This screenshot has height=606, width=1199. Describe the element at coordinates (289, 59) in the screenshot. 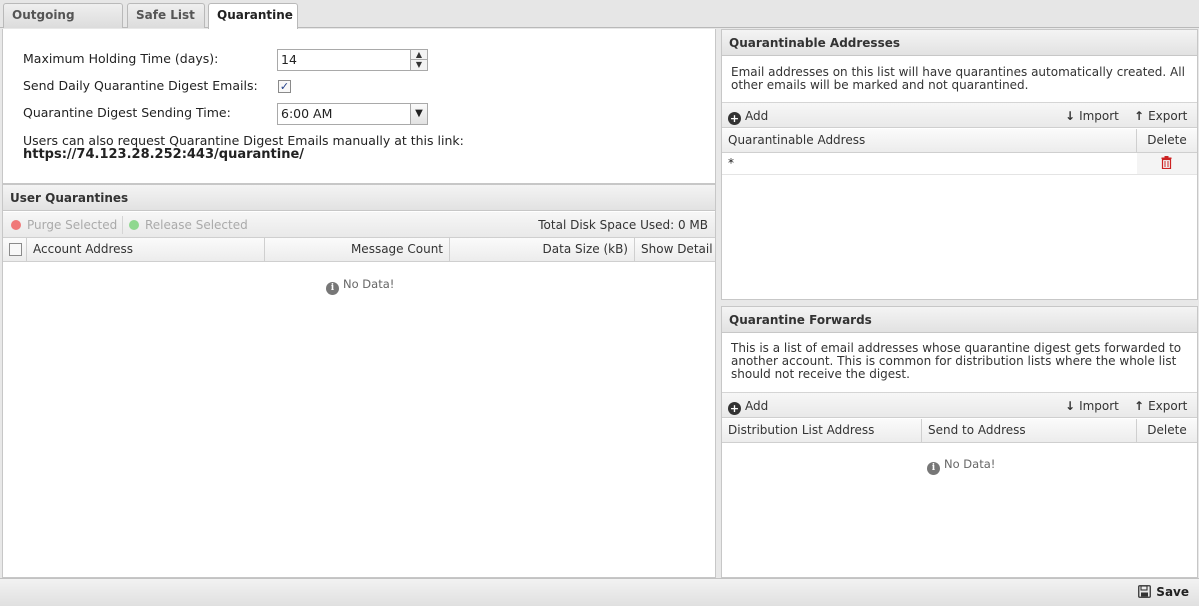

I see `holding-time-value: 14` at that location.